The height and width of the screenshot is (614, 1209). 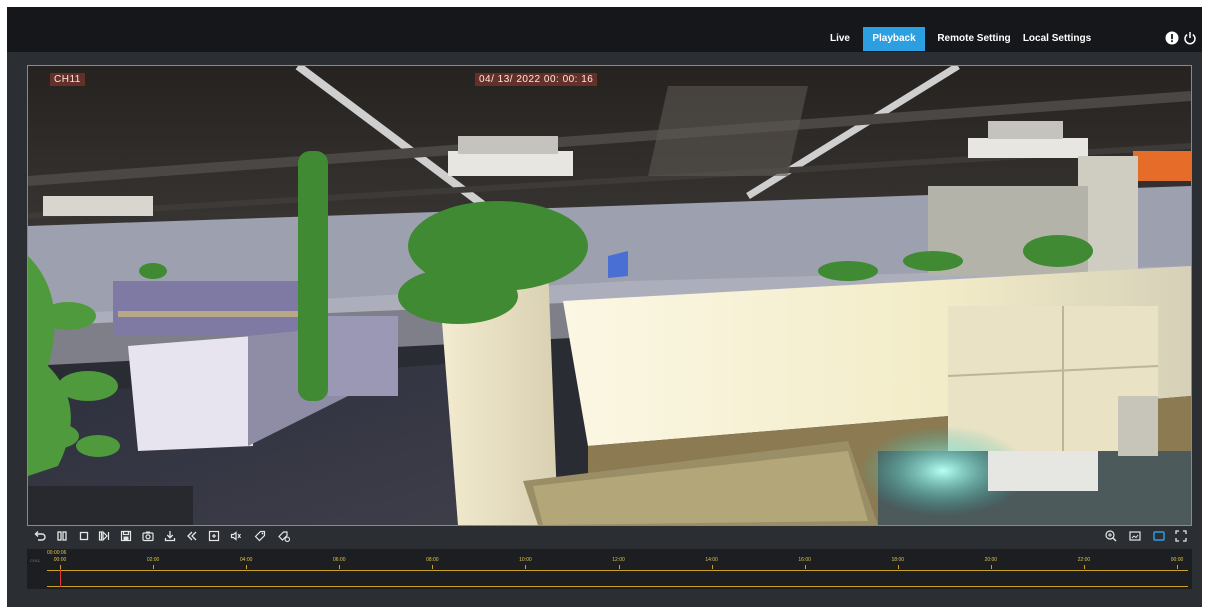 I want to click on timeline-track-top, so click(x=617, y=570).